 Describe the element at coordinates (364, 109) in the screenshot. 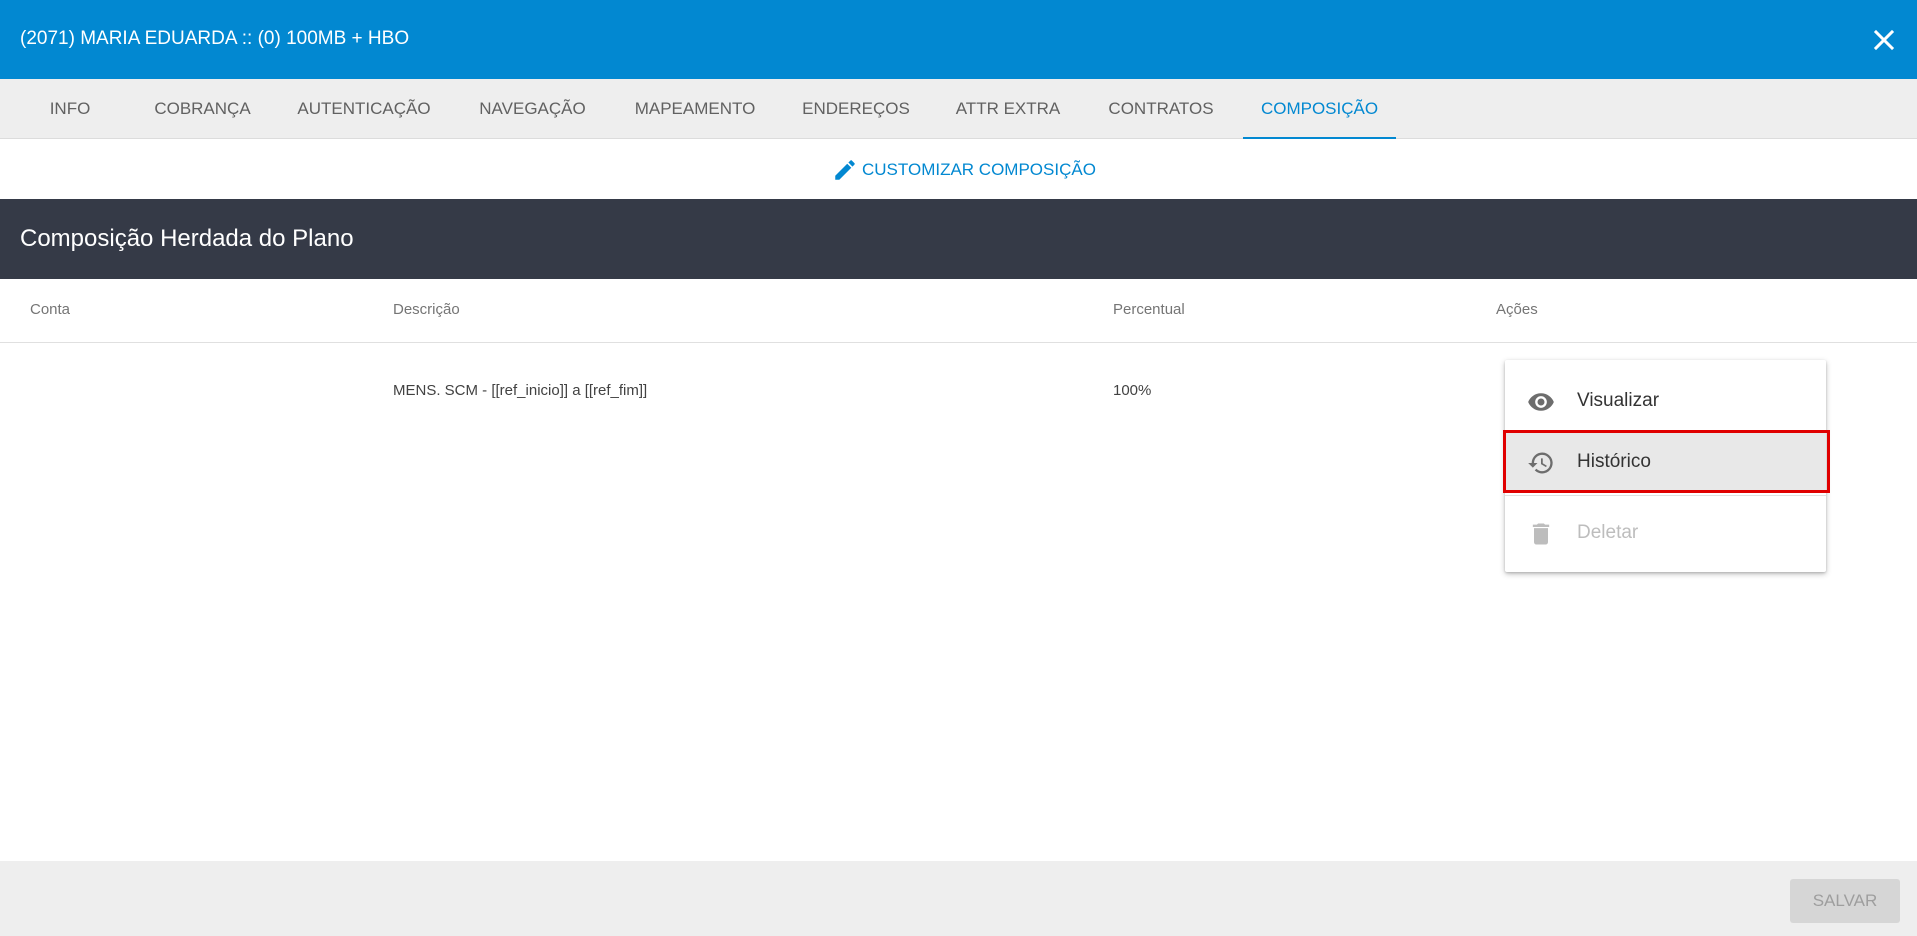

I see `tab-autenticacao: AUTENTICAÇÃO` at that location.